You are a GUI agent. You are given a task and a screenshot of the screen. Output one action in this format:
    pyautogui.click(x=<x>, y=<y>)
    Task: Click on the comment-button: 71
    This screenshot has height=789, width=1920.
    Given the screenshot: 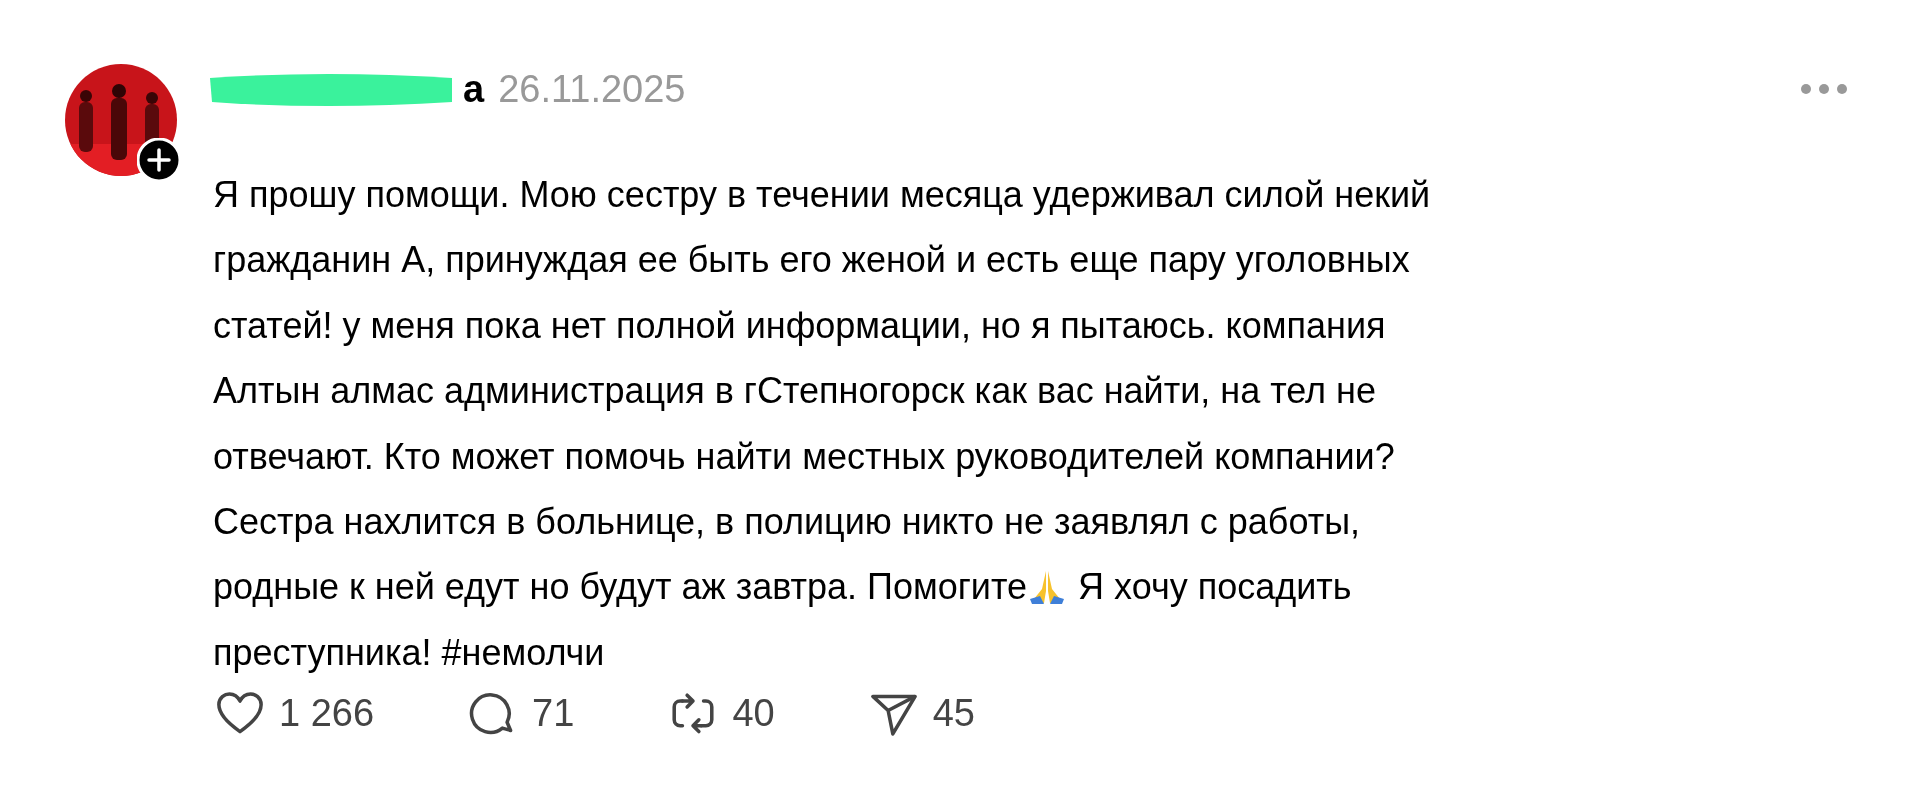 What is the action you would take?
    pyautogui.click(x=520, y=714)
    